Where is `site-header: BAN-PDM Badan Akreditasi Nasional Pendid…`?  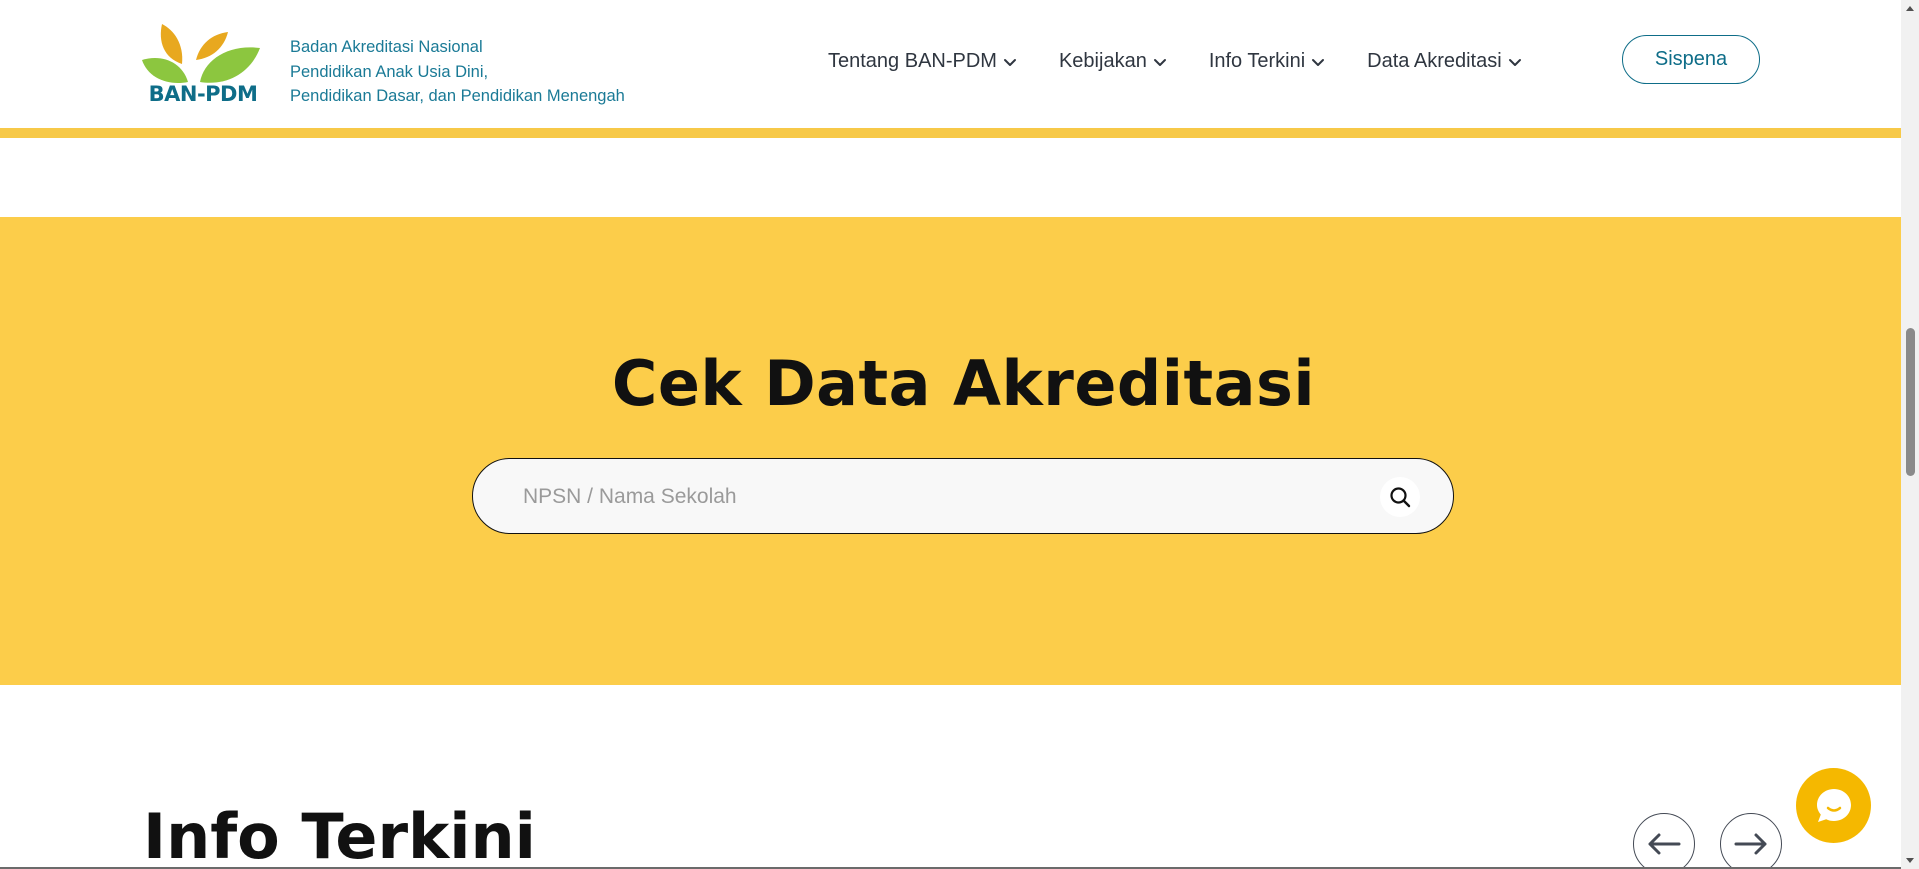 site-header: BAN-PDM Badan Akreditasi Nasional Pendid… is located at coordinates (950, 64).